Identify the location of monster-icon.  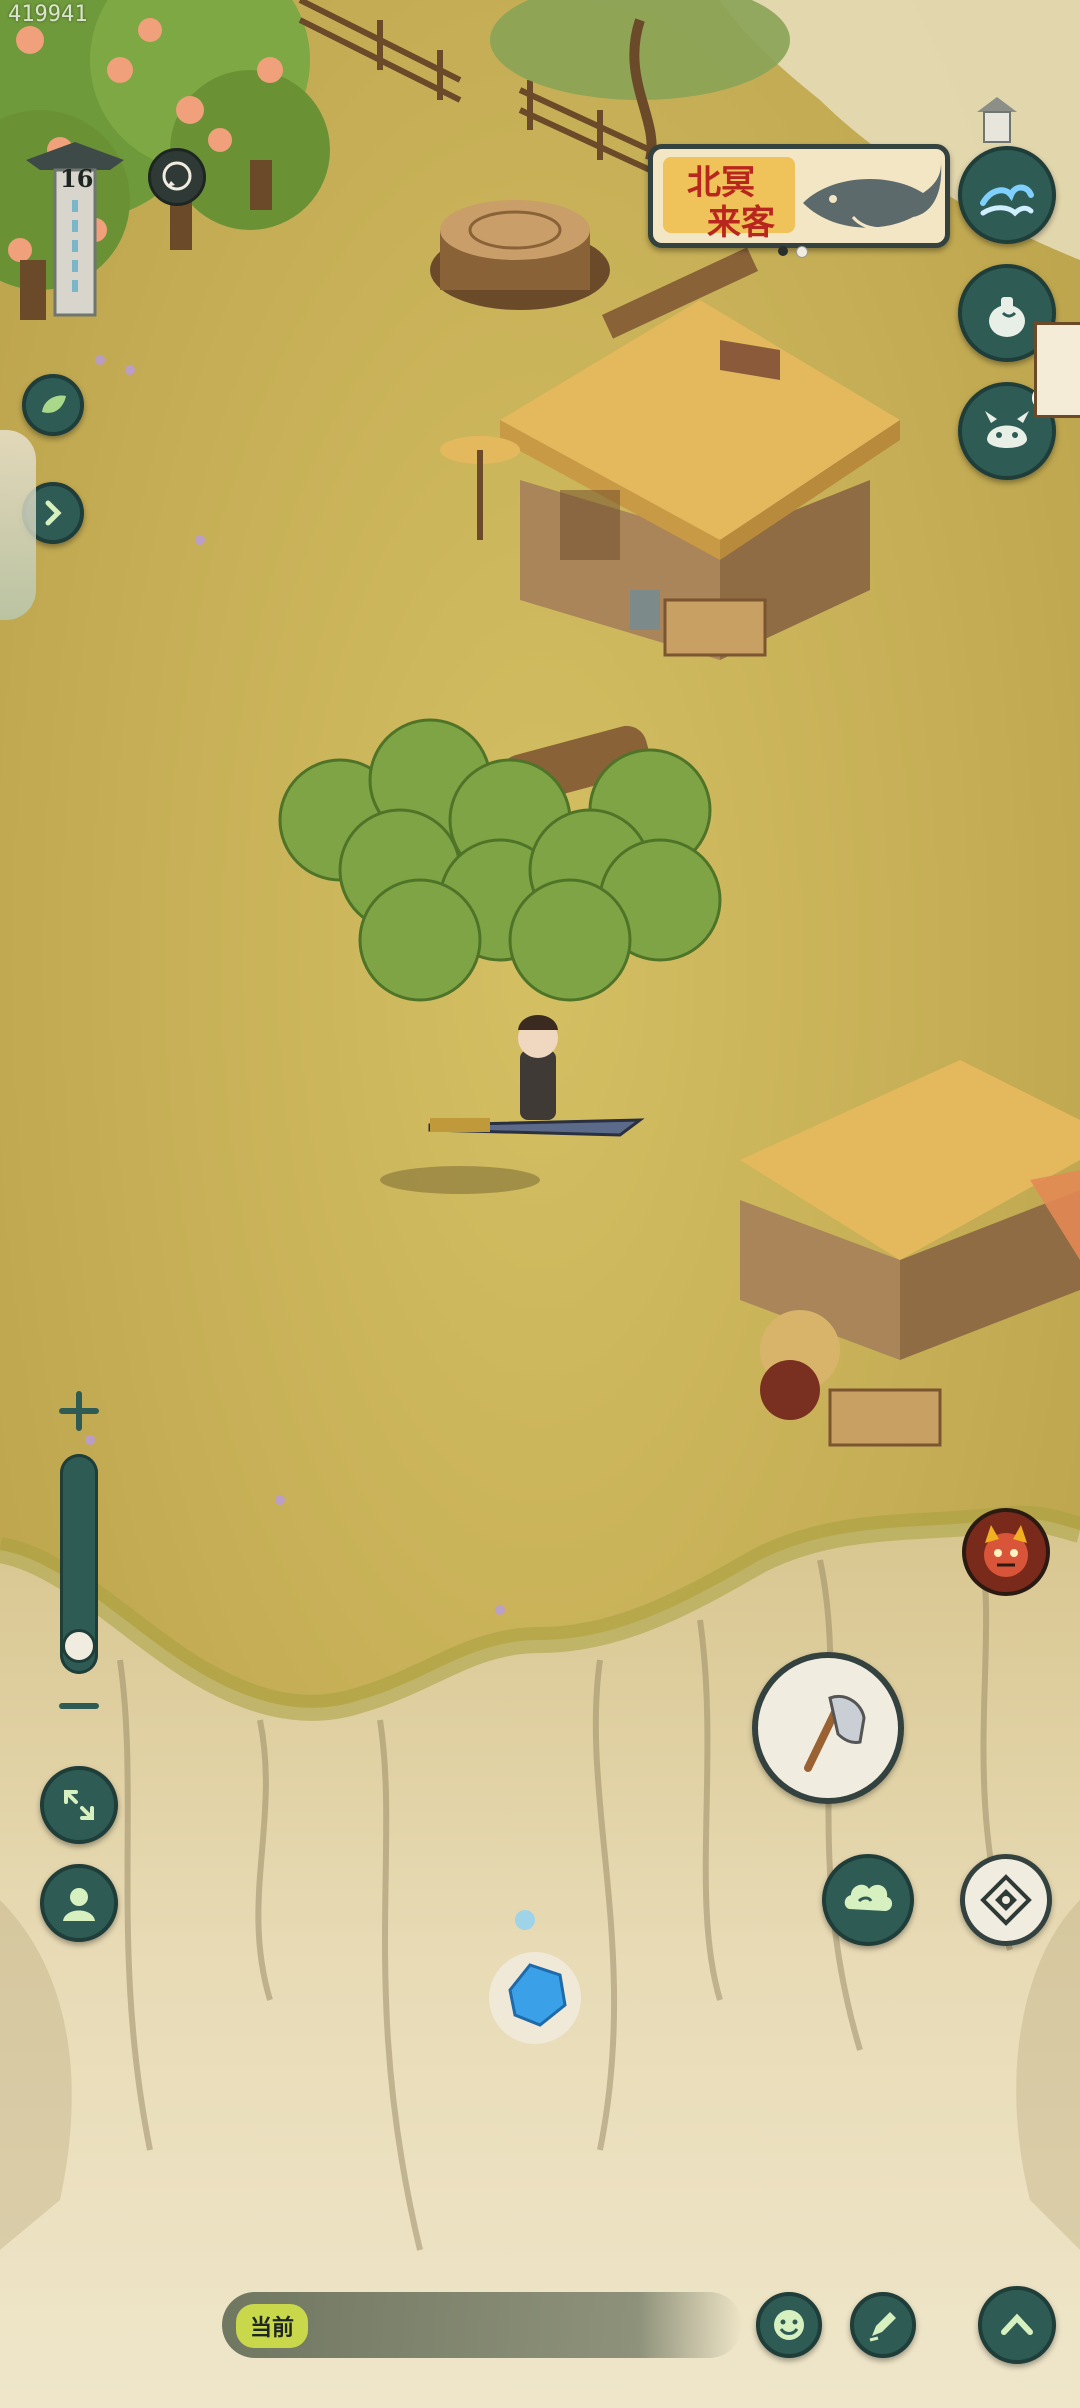
(1007, 429).